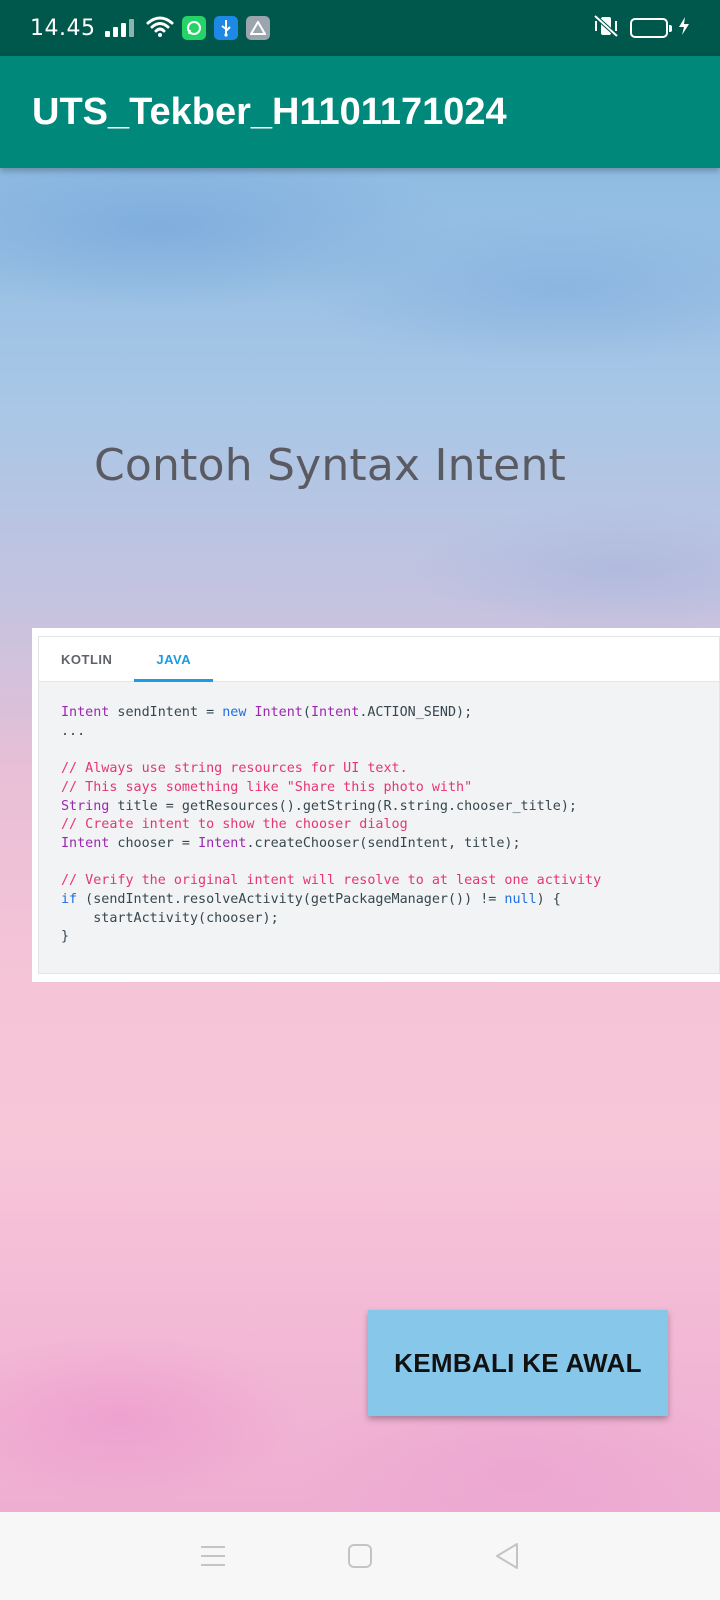 The width and height of the screenshot is (720, 1600). Describe the element at coordinates (160, 28) in the screenshot. I see `wifi-icon` at that location.